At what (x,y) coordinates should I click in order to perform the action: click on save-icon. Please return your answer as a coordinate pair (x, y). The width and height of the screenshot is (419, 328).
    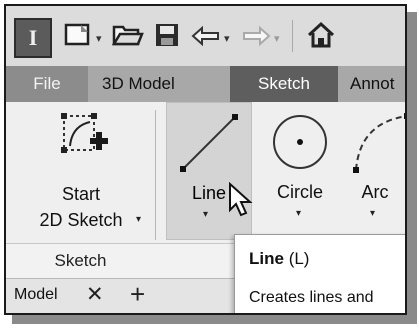
    Looking at the image, I should click on (167, 37).